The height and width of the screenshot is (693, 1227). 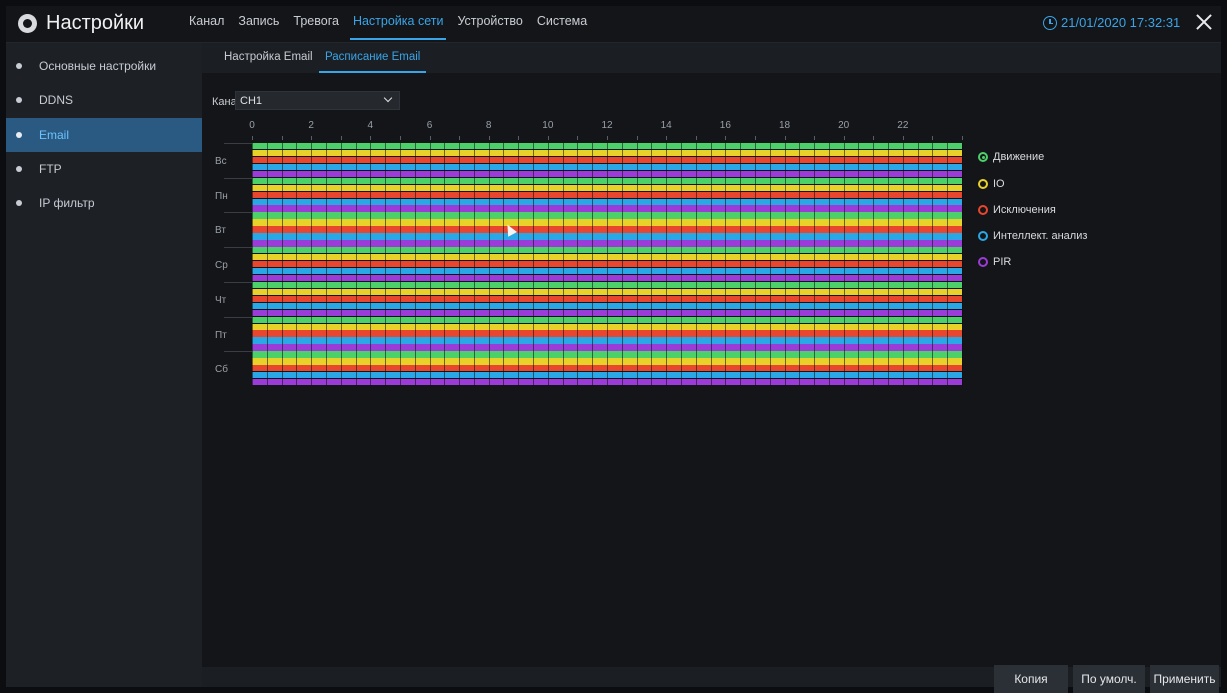 What do you see at coordinates (903, 125) in the screenshot?
I see `hour-label: 22` at bounding box center [903, 125].